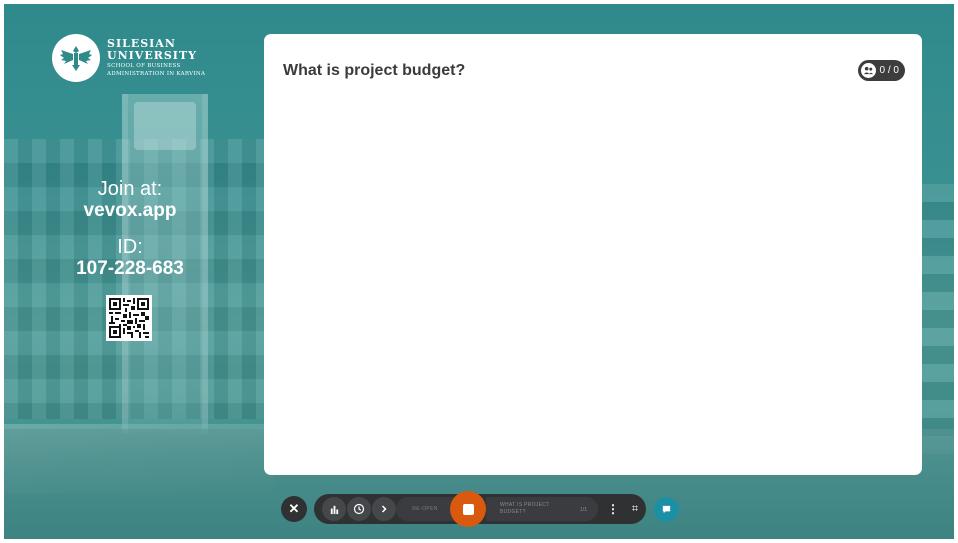 This screenshot has height=543, width=958. I want to click on next-button, so click(384, 509).